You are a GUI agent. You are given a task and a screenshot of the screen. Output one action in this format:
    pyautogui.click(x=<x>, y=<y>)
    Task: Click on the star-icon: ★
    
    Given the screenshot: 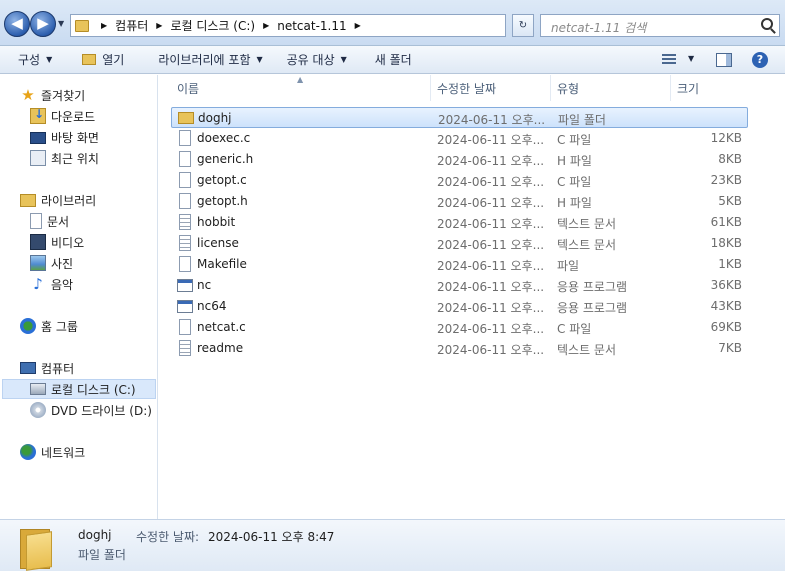 What is the action you would take?
    pyautogui.click(x=28, y=95)
    